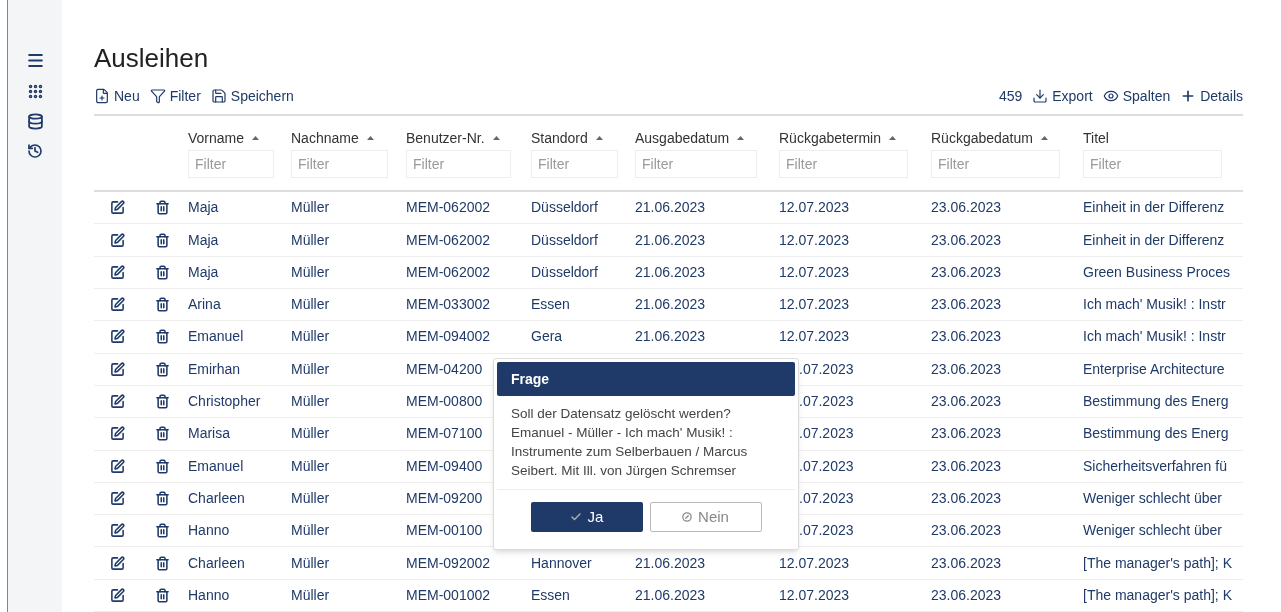 The width and height of the screenshot is (1281, 612). What do you see at coordinates (586, 517) in the screenshot?
I see `yes-button: Ja` at bounding box center [586, 517].